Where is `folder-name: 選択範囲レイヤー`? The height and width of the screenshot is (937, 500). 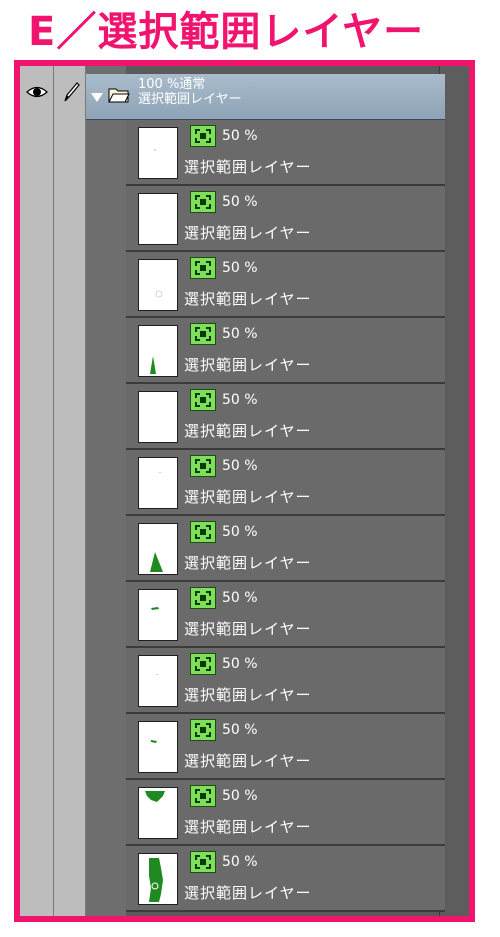
folder-name: 選択範囲レイヤー is located at coordinates (190, 99).